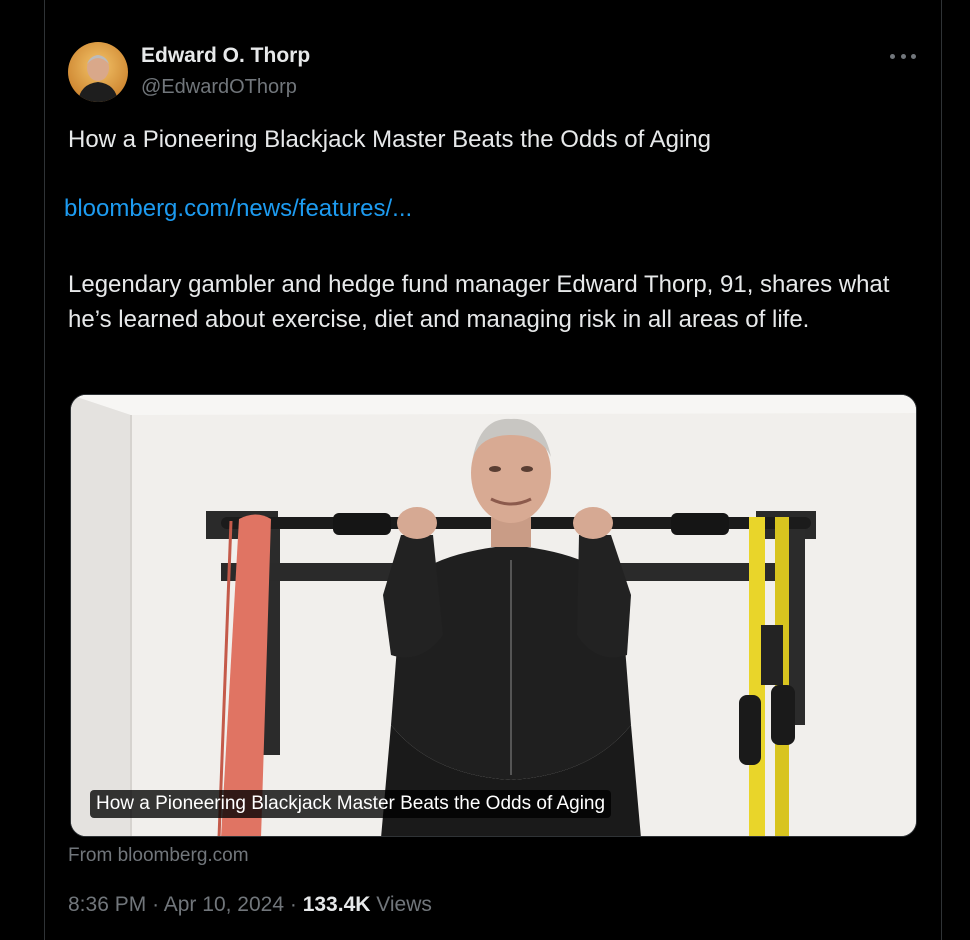  Describe the element at coordinates (336, 904) in the screenshot. I see `views-count: 133.4K` at that location.